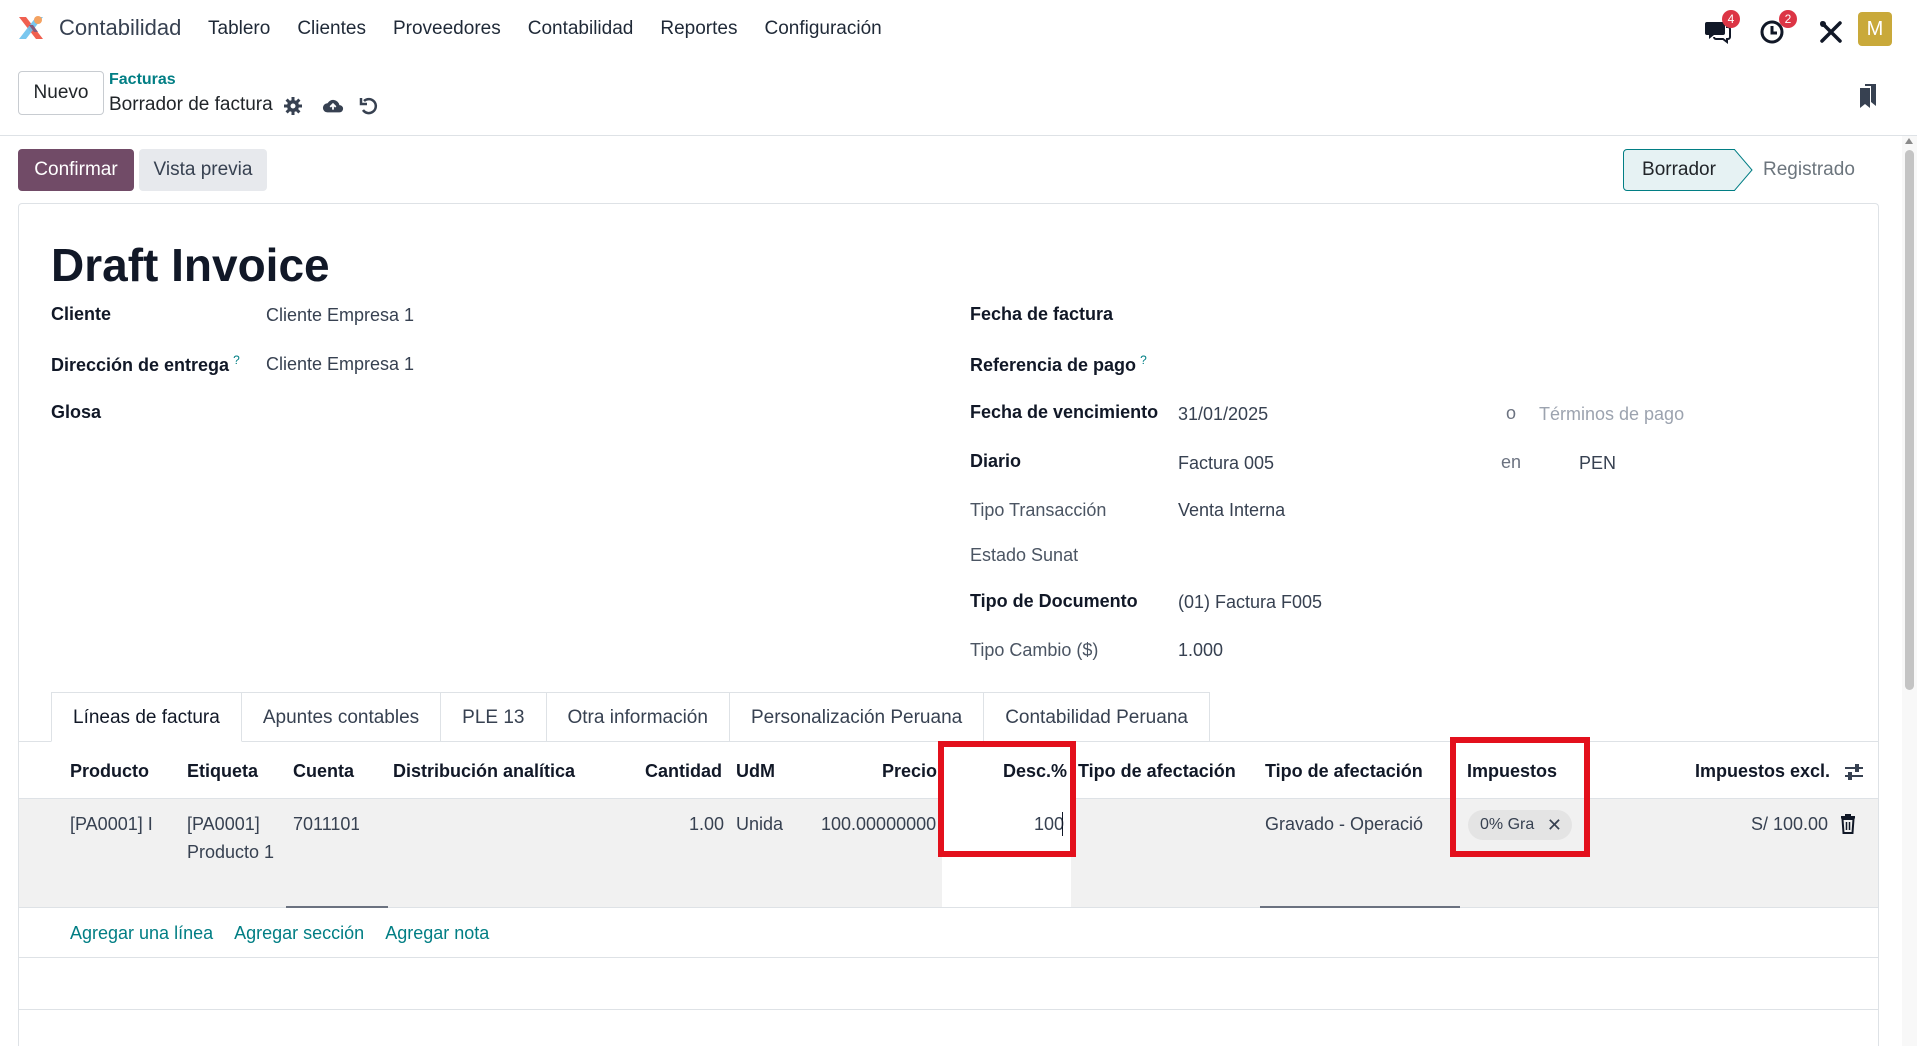 This screenshot has height=1046, width=1917. I want to click on or-label: o, so click(1511, 413).